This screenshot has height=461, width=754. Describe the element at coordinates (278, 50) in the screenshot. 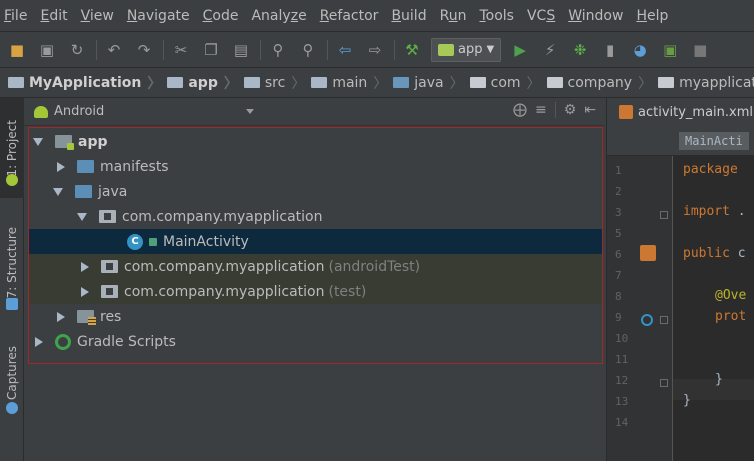

I see `find-icon: ⚲` at that location.